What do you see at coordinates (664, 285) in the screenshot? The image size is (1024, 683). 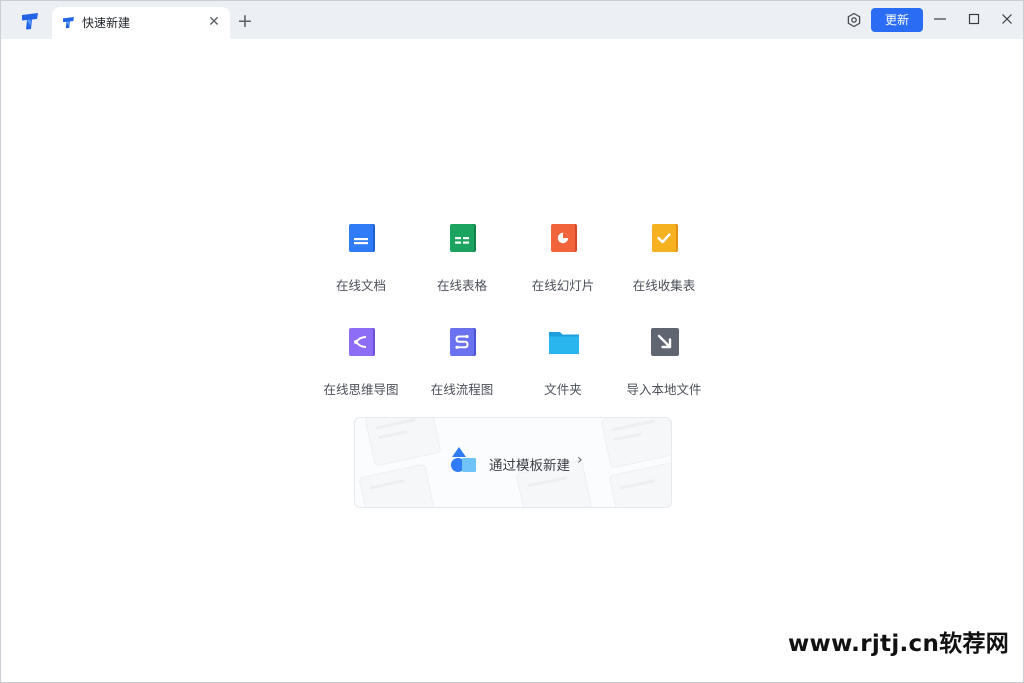 I see `tile-label: 在线收集表` at bounding box center [664, 285].